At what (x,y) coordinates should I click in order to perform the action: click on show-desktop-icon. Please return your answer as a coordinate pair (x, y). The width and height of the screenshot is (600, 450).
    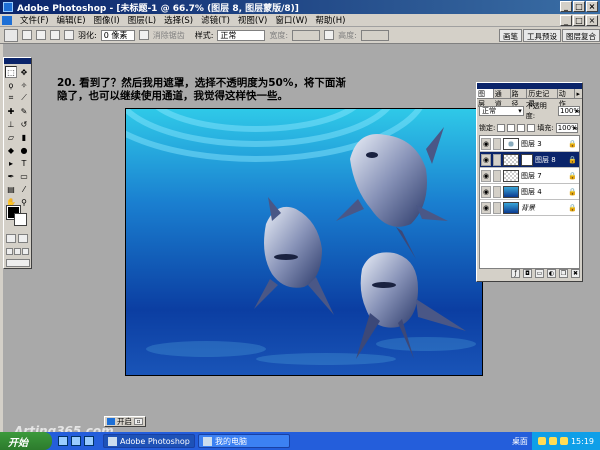
    Looking at the image, I should click on (63, 441).